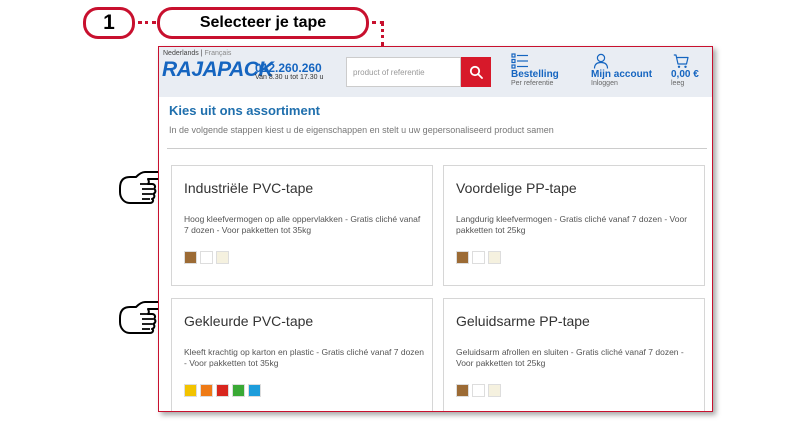 This screenshot has width=800, height=430. I want to click on nav-account: Mijn account Inloggen, so click(621, 70).